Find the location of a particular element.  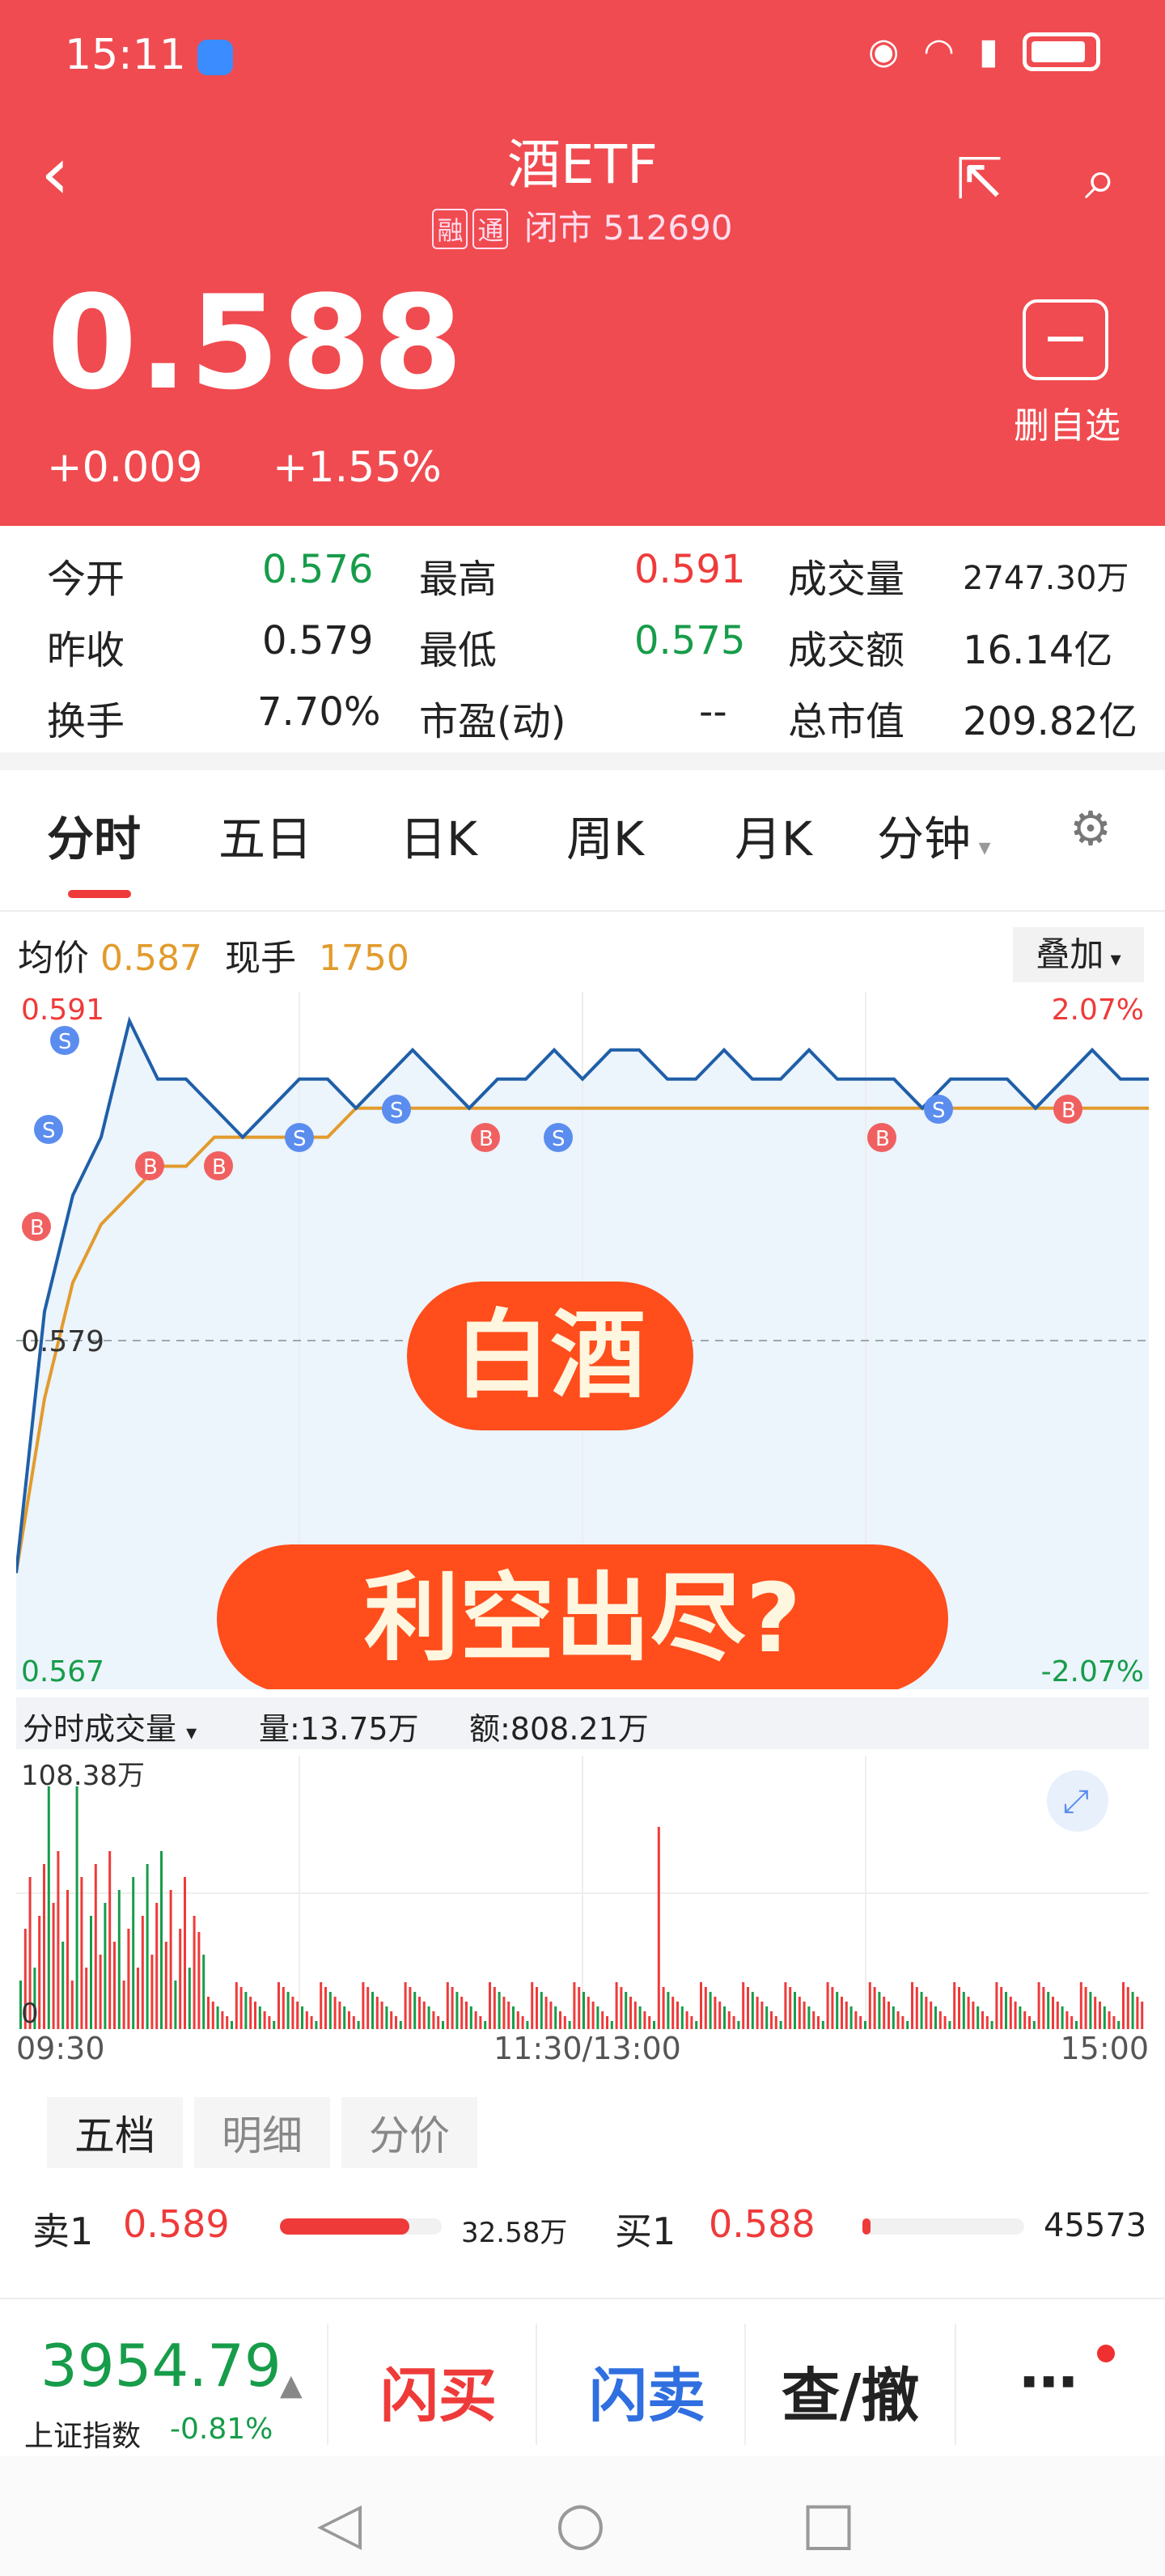

quick-sell-button: 闪卖 is located at coordinates (647, 2390).